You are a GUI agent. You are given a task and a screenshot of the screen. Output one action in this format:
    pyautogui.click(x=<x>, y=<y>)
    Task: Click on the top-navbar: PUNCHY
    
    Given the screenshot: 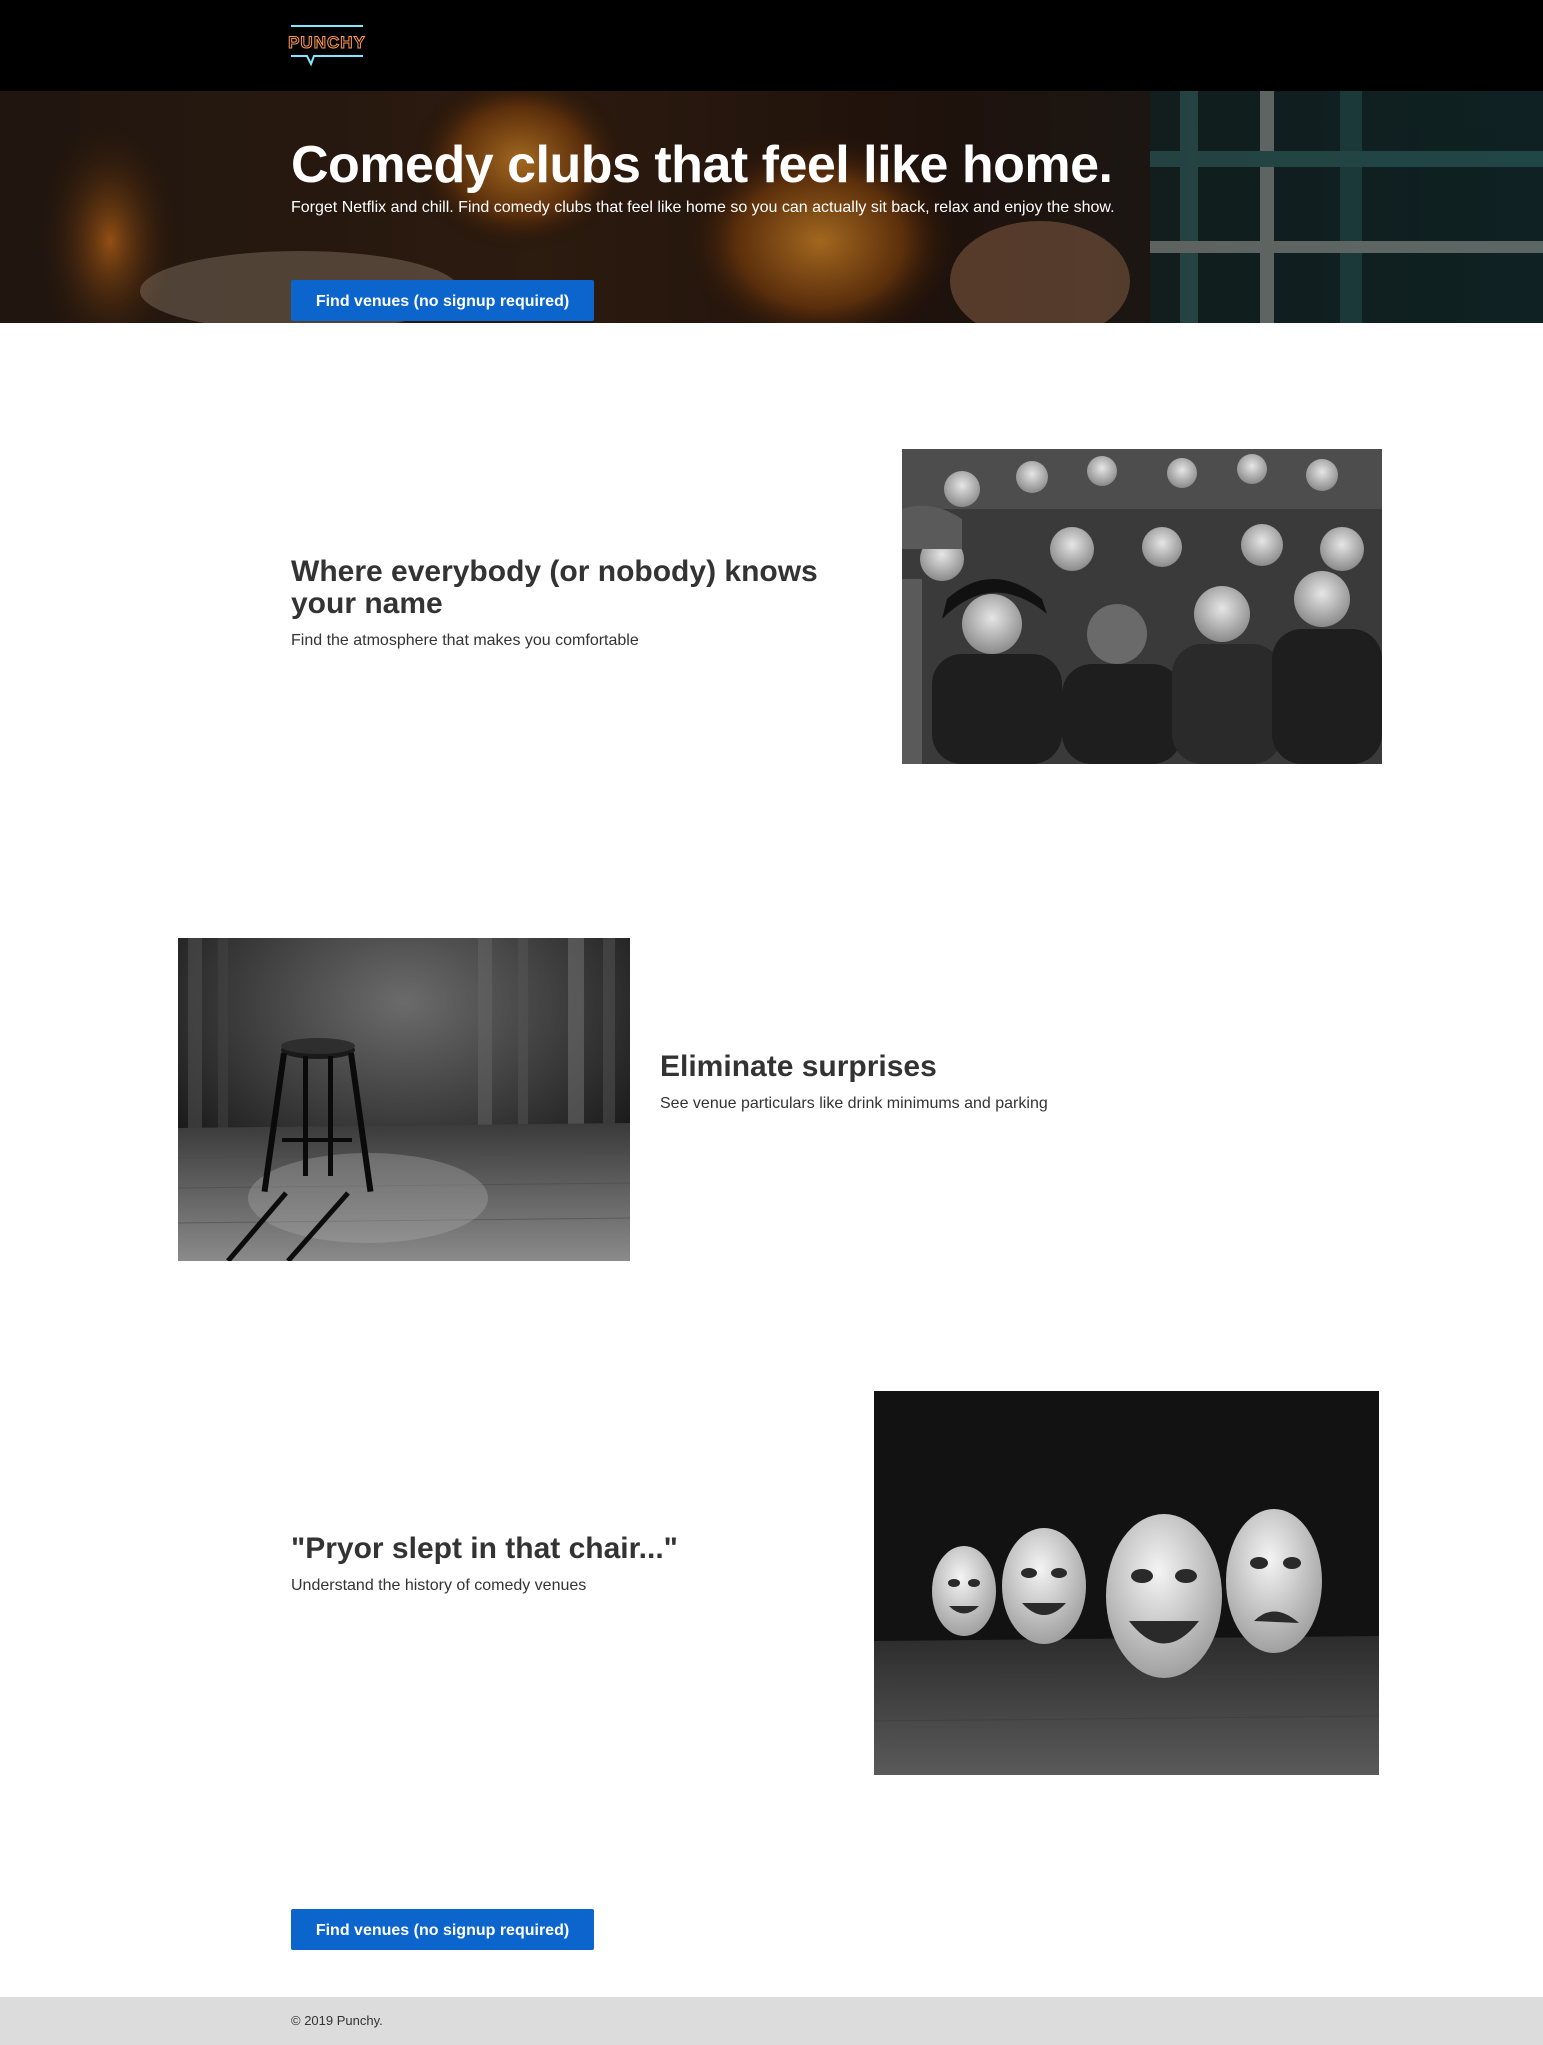 What is the action you would take?
    pyautogui.click(x=771, y=45)
    